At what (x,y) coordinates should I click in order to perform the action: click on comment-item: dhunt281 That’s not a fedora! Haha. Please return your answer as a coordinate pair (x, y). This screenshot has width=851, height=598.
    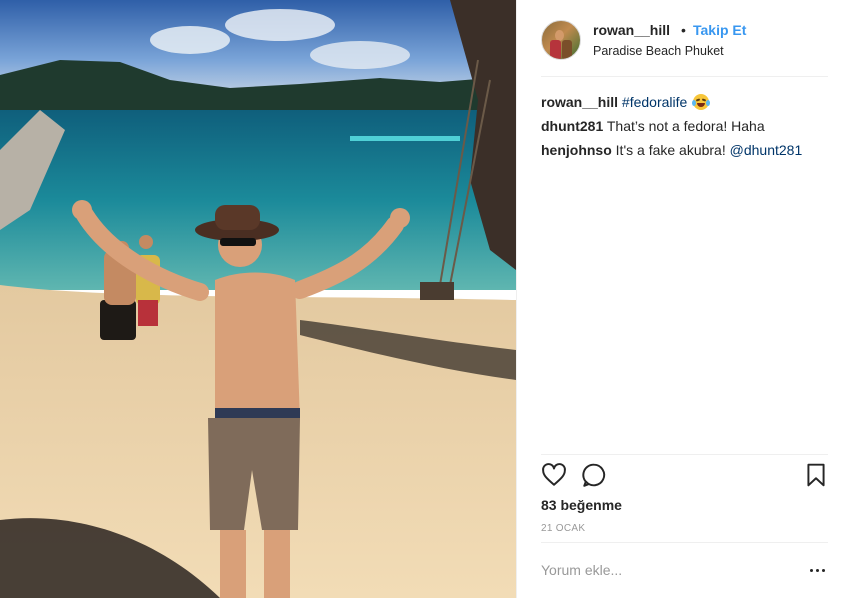
    Looking at the image, I should click on (686, 126).